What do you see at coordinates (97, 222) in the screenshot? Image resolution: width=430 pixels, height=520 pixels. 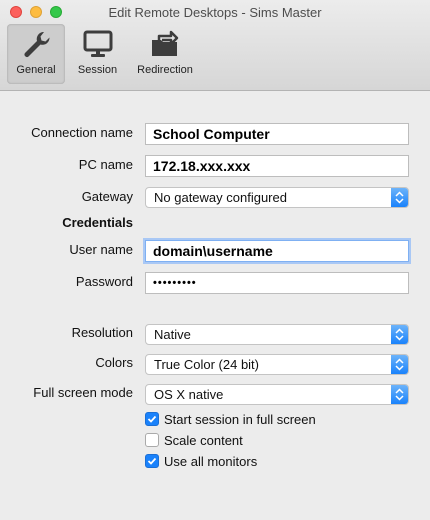 I see `credentials-header: Credentials` at bounding box center [97, 222].